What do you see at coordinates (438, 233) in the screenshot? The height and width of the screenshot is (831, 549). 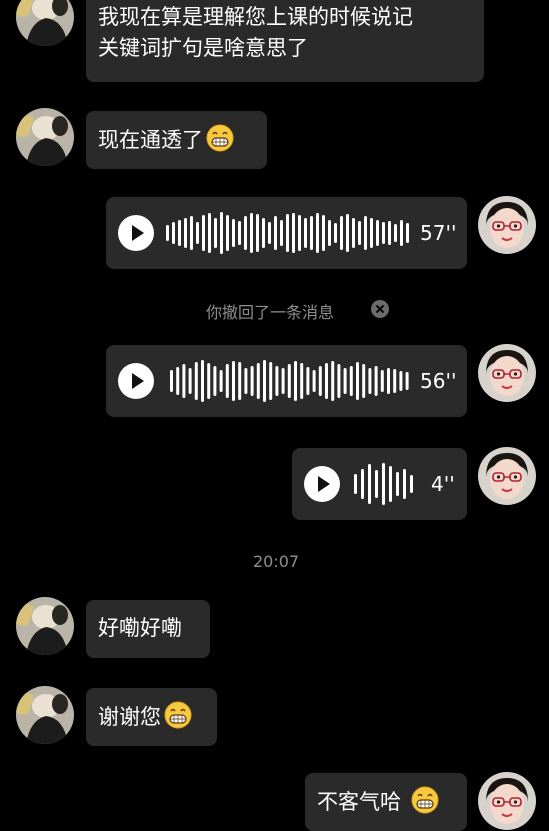 I see `voice-duration: 57''` at bounding box center [438, 233].